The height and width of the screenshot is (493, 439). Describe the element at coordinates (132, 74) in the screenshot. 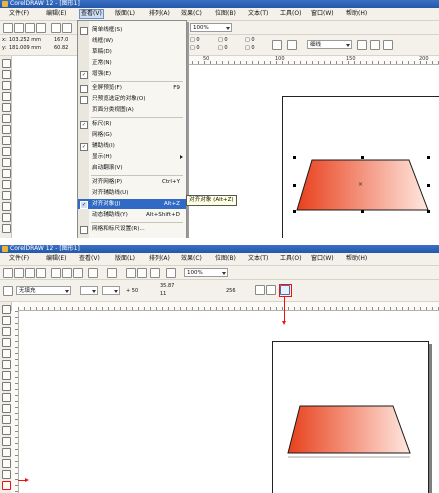

I see `menu-item-enhanced: ✓ 增强(E)` at that location.